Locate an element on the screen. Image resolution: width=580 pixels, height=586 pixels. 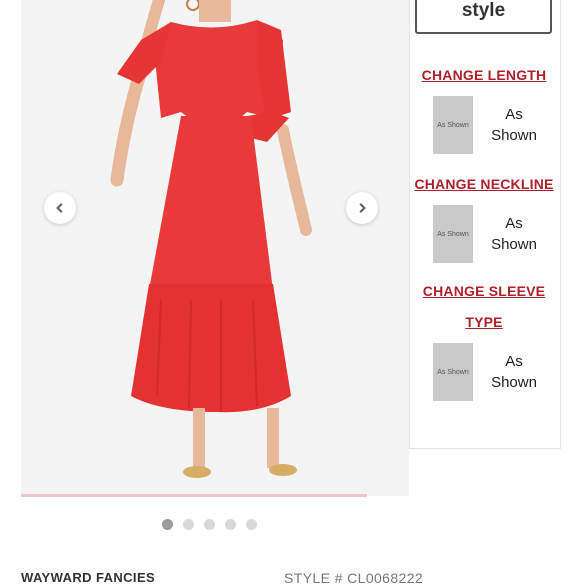
chevron-right-icon is located at coordinates (362, 208).